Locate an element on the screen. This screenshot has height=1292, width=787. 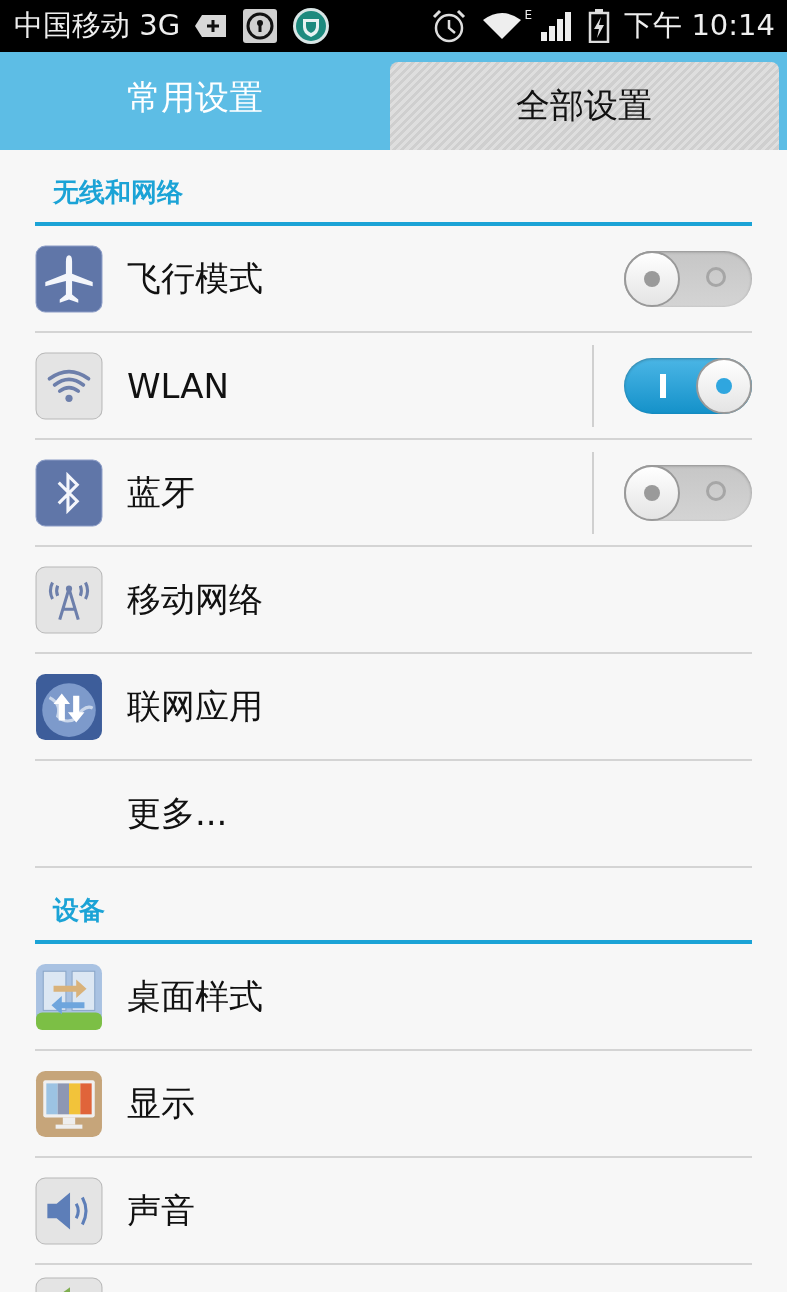
clock-time: 下午 10:14 is located at coordinates (699, 25).